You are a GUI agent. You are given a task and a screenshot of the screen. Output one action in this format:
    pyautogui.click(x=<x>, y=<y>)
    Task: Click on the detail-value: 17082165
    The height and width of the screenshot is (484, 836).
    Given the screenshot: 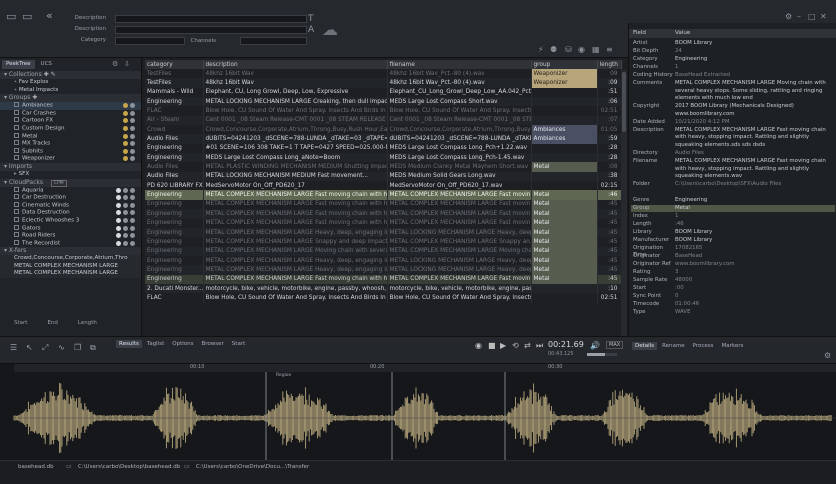 What is the action you would take?
    pyautogui.click(x=754, y=249)
    